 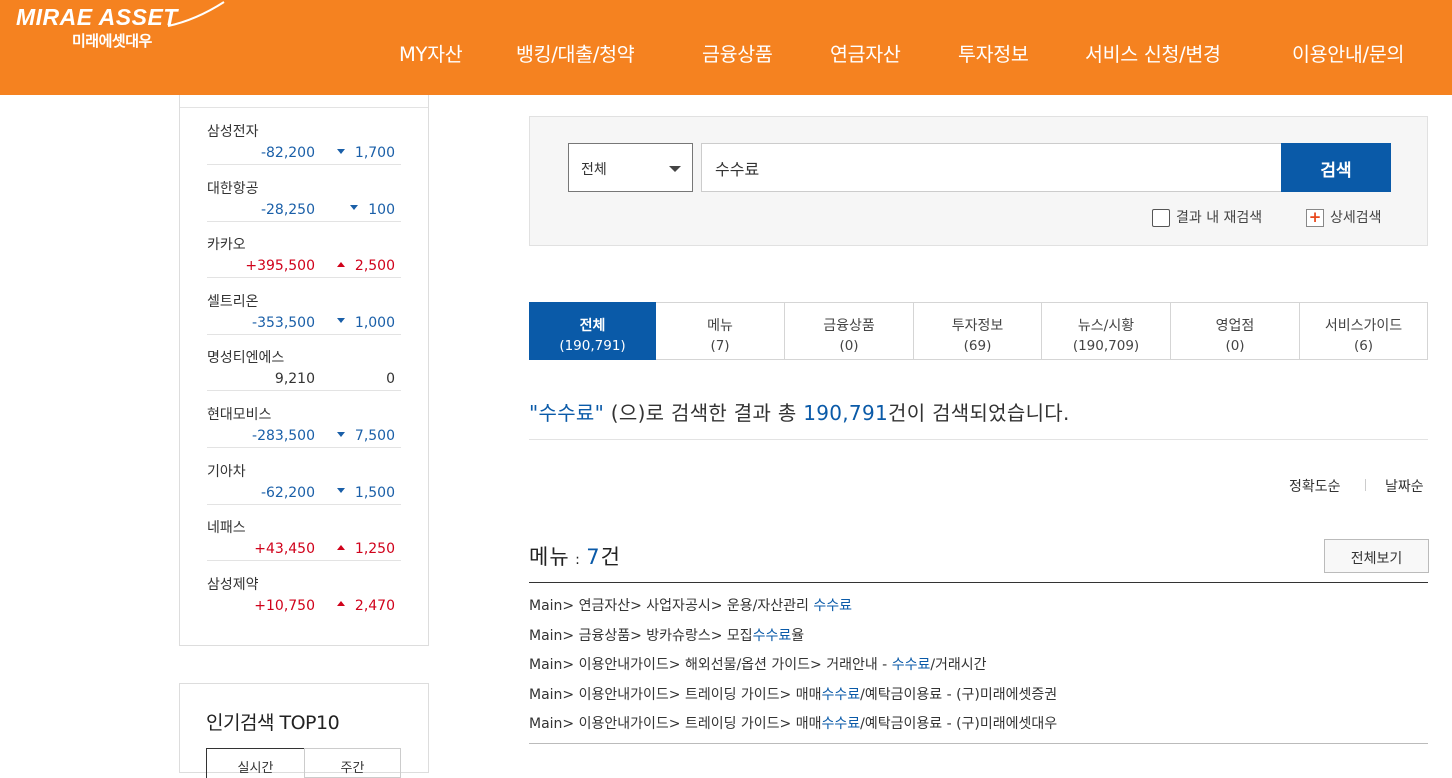 I want to click on sort-accuracy: 정확도순, so click(x=1315, y=486).